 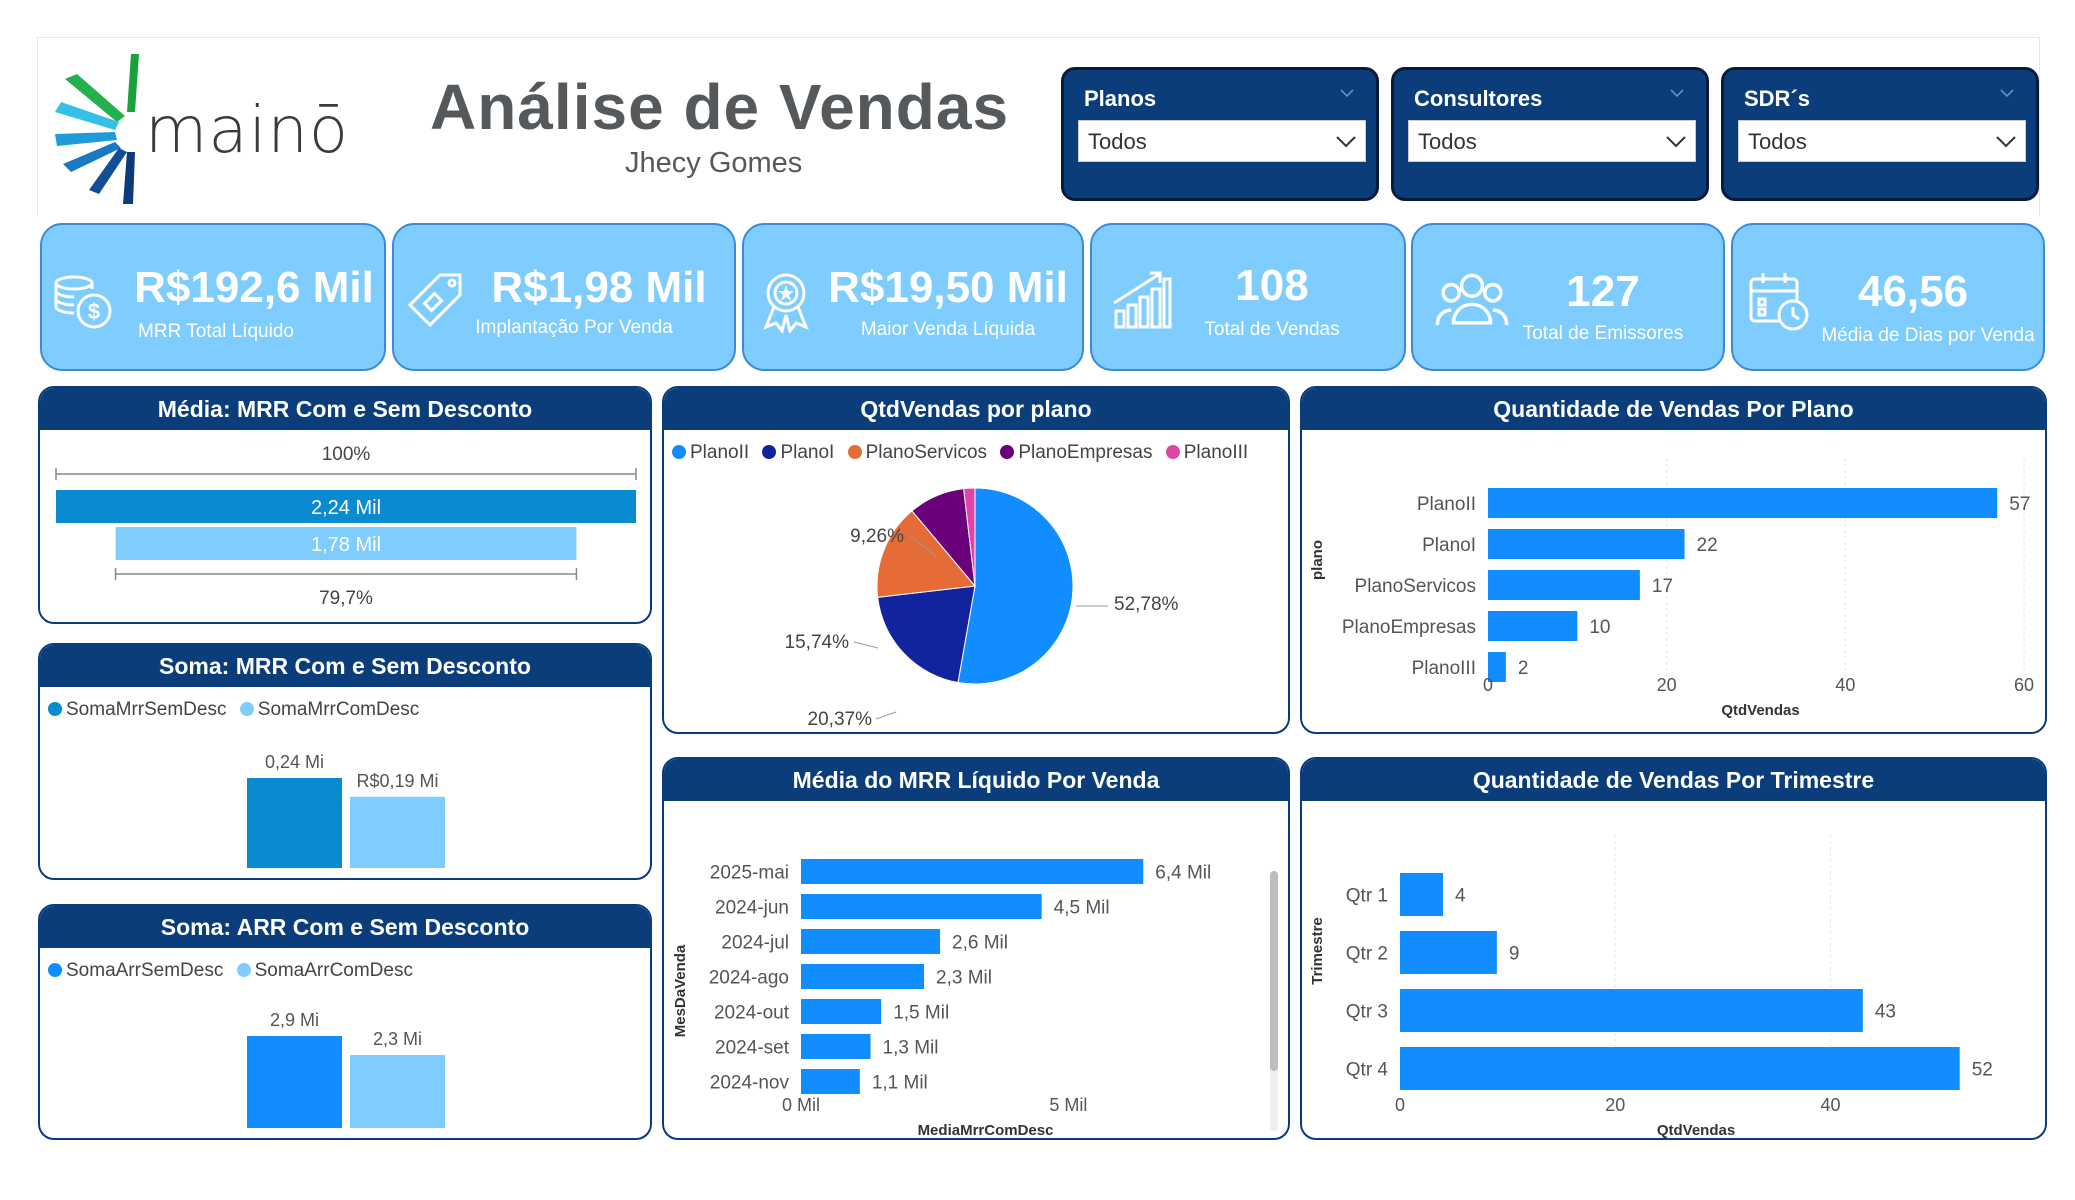 I want to click on kpi-implantacao: R$1,98 Mil Implantação Por Venda, so click(x=564, y=297).